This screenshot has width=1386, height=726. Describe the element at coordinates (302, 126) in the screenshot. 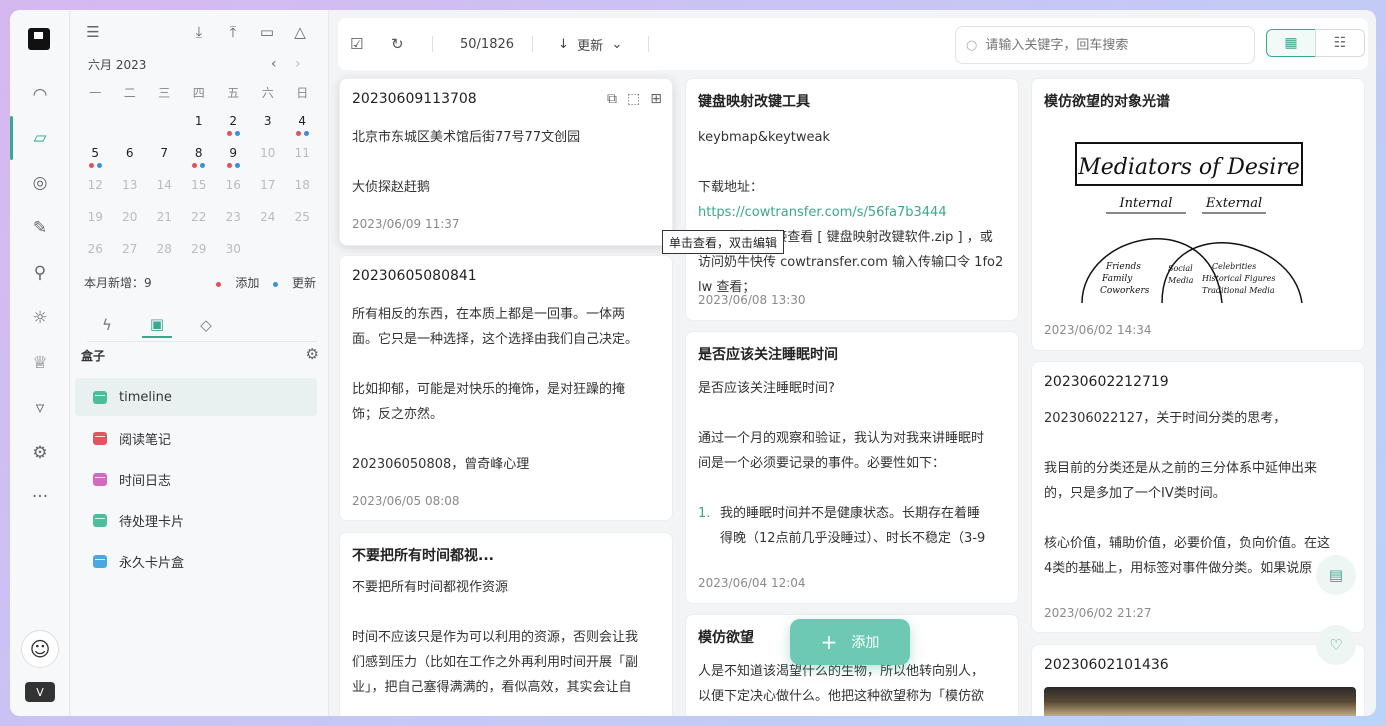

I see `calendar-day: 4` at that location.